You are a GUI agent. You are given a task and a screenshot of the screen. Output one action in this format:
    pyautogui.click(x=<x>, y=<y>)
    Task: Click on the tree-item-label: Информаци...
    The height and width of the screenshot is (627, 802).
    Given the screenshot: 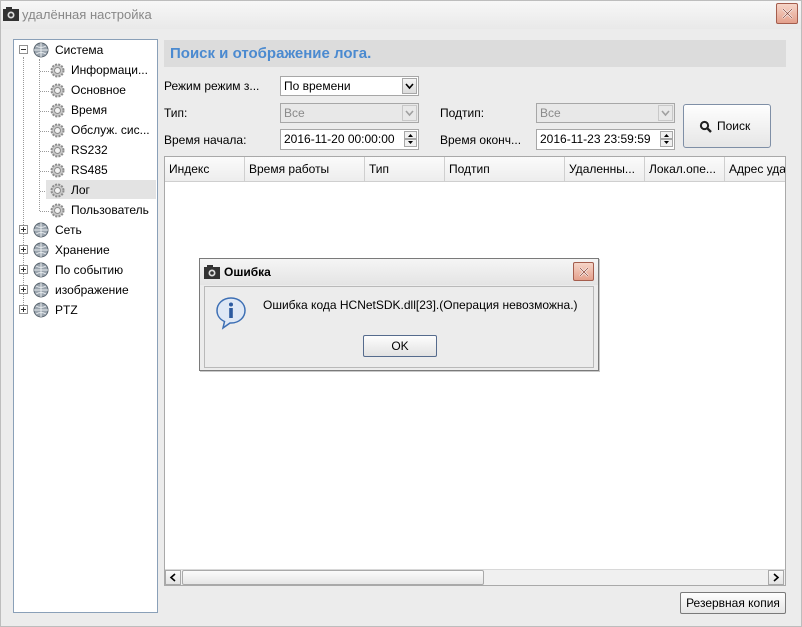 What is the action you would take?
    pyautogui.click(x=109, y=70)
    